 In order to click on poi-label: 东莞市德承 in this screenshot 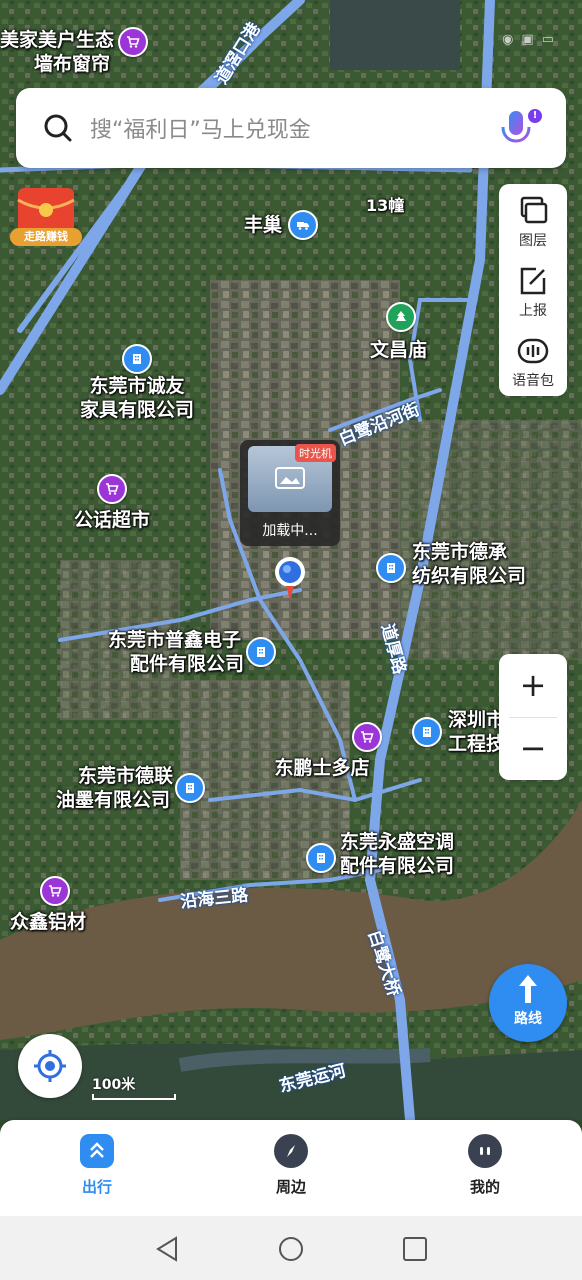, I will do `click(460, 552)`.